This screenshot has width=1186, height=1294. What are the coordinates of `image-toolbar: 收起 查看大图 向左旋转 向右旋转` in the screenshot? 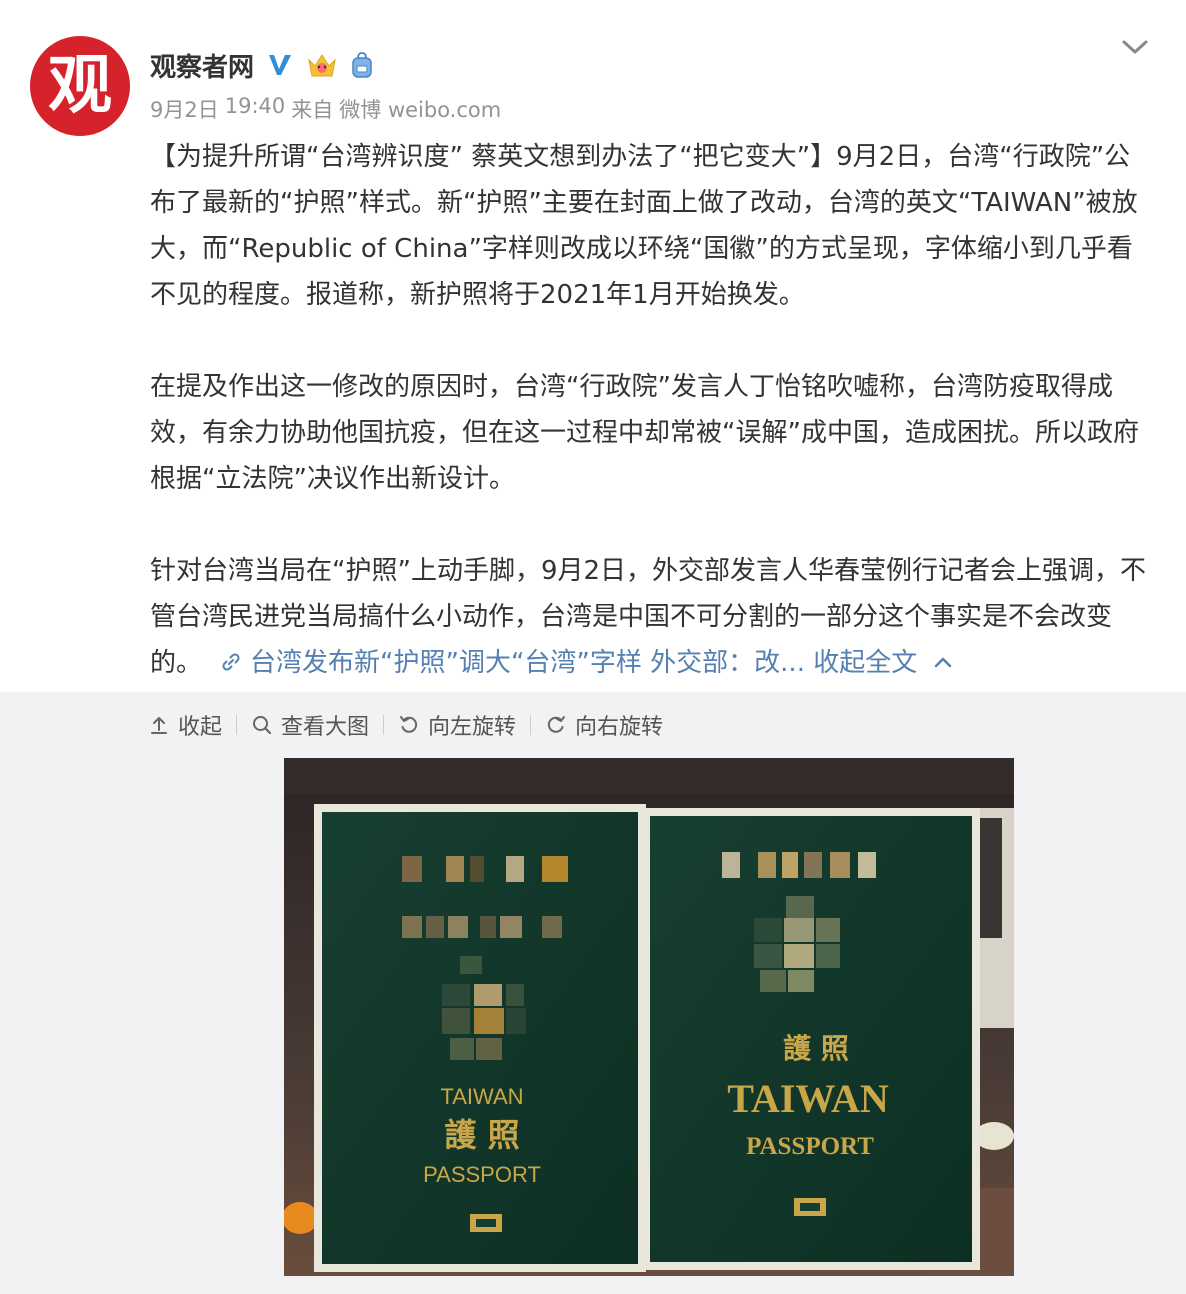 It's located at (405, 725).